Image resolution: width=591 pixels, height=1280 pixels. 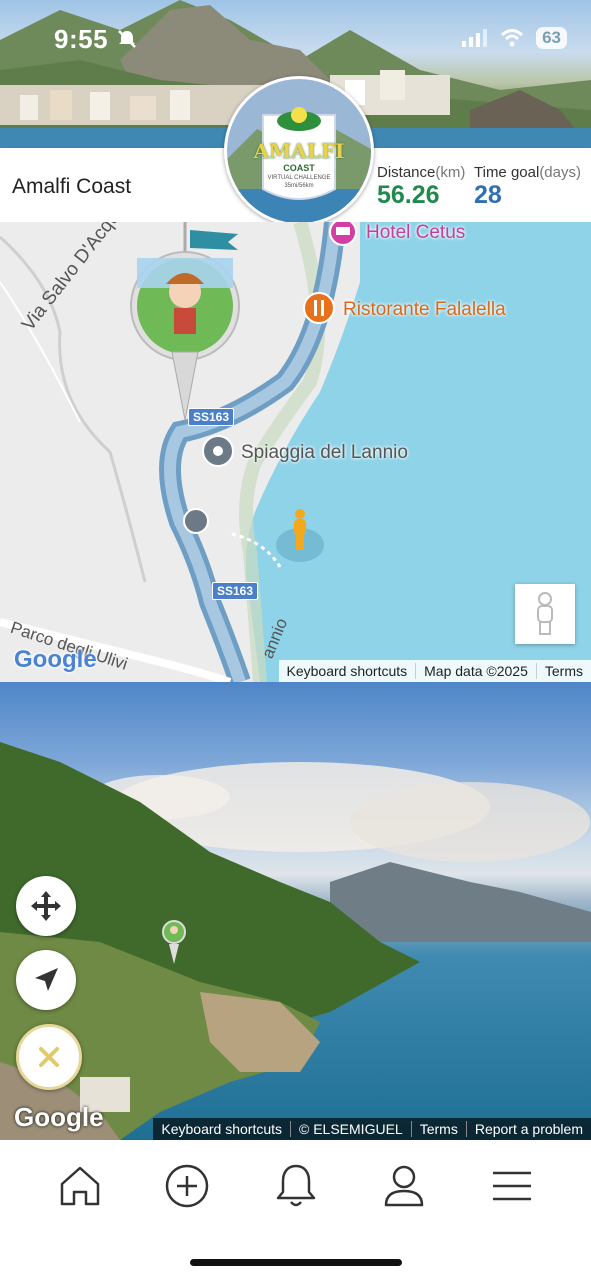 What do you see at coordinates (218, 454) in the screenshot?
I see `place-pin-icon` at bounding box center [218, 454].